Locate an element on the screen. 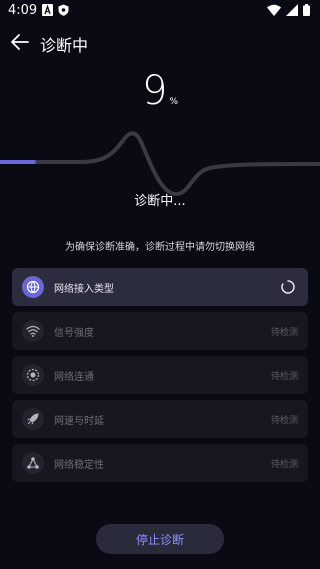  page-title: 诊断中 is located at coordinates (64, 45).